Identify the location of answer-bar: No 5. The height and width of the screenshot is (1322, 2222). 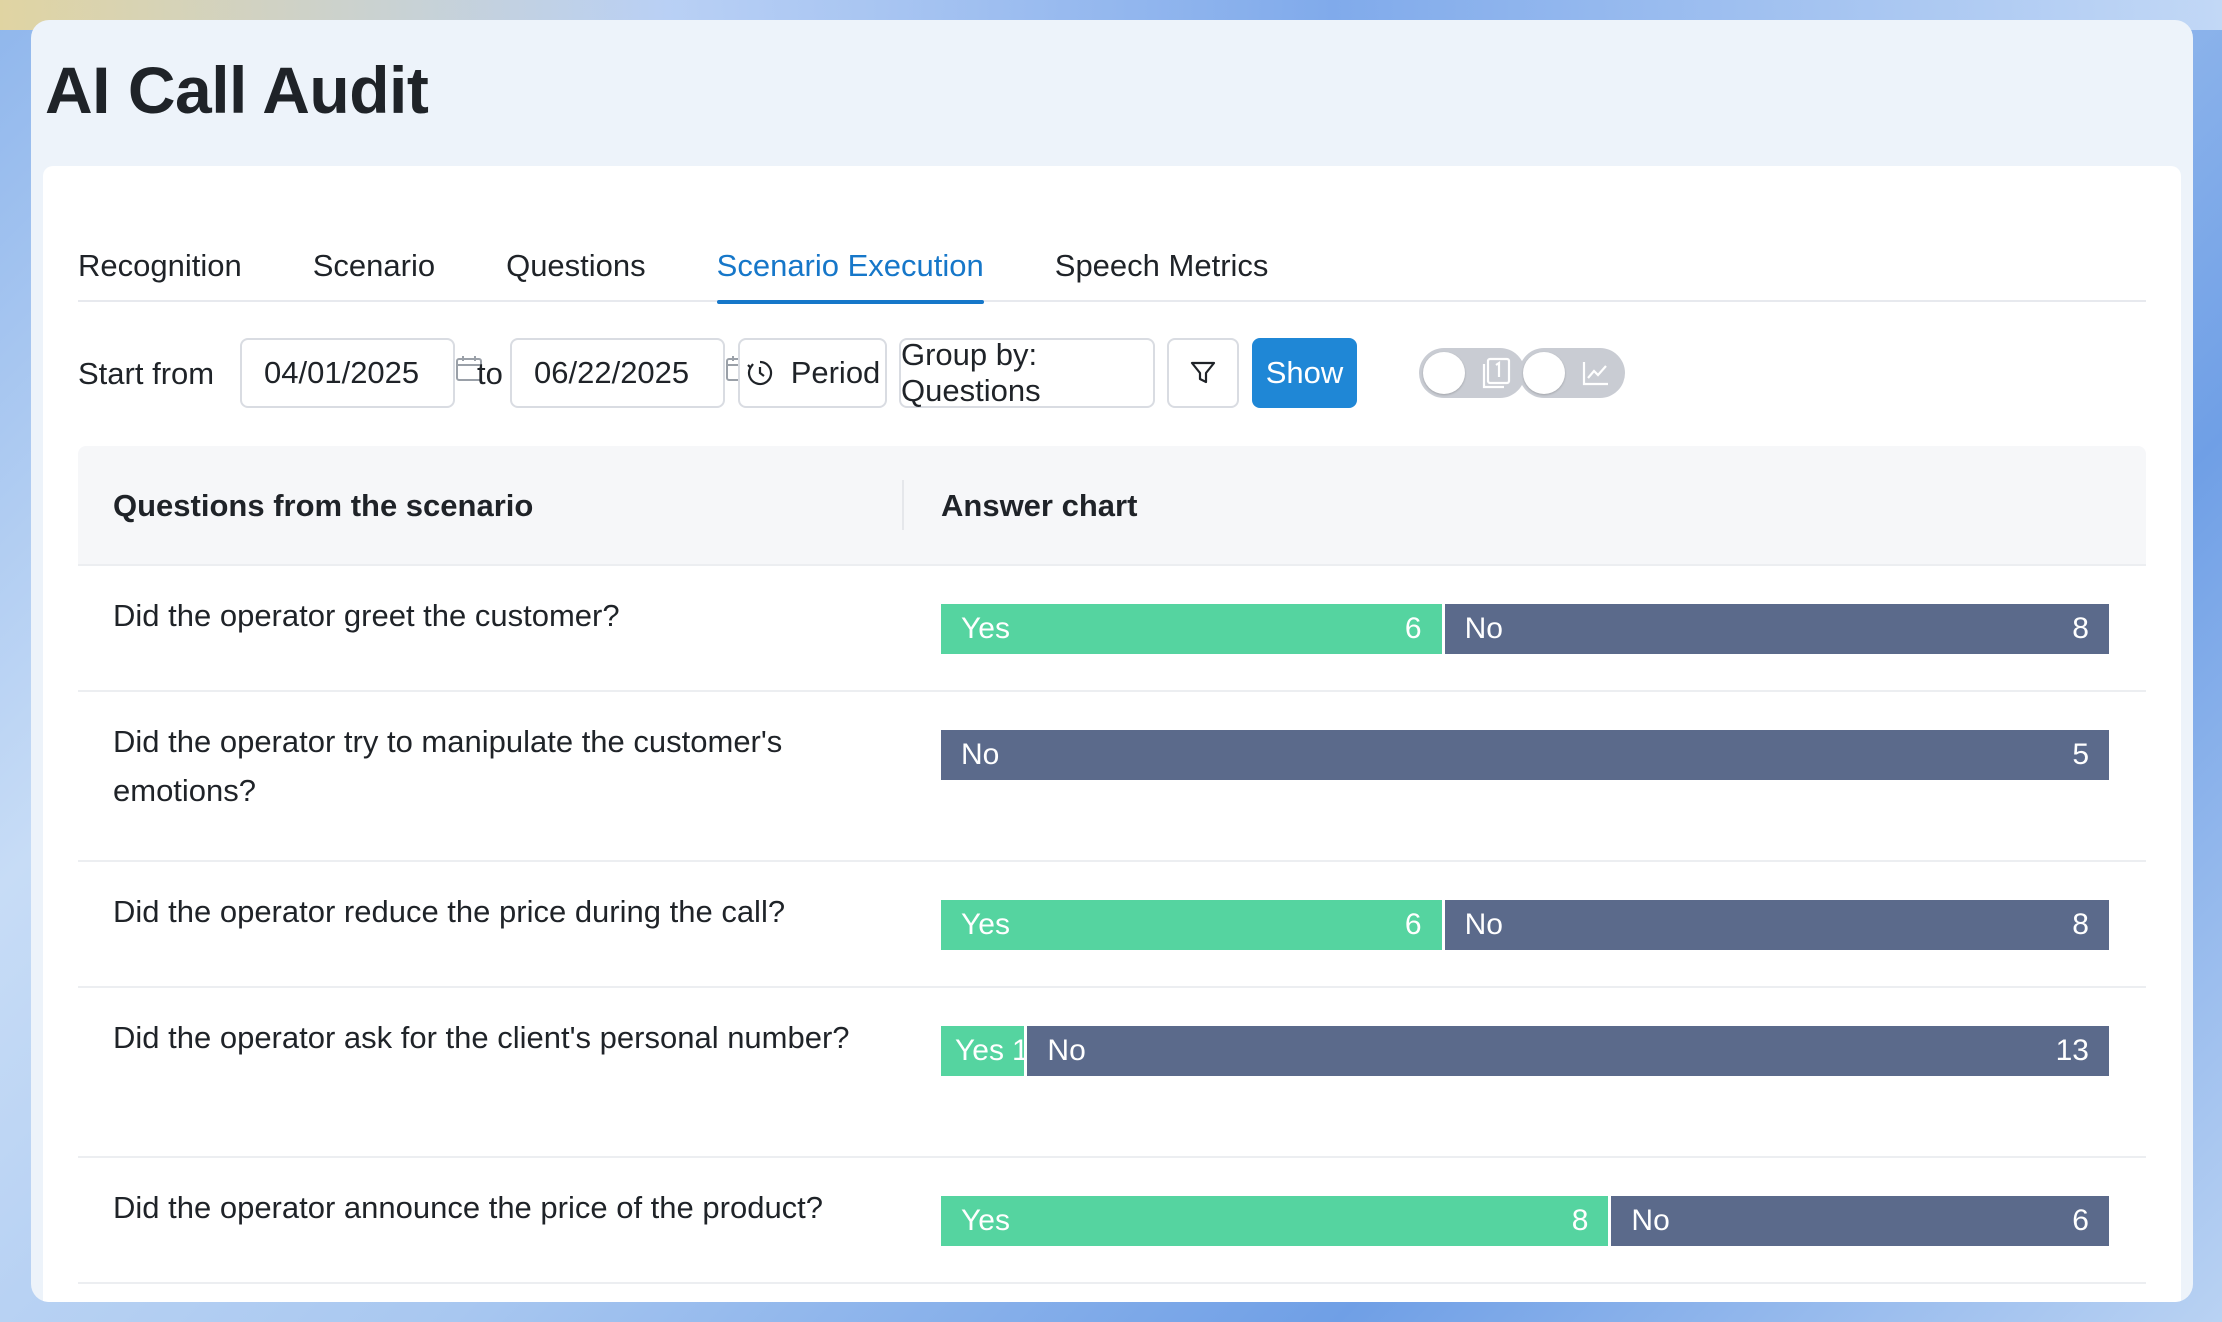
(1525, 755).